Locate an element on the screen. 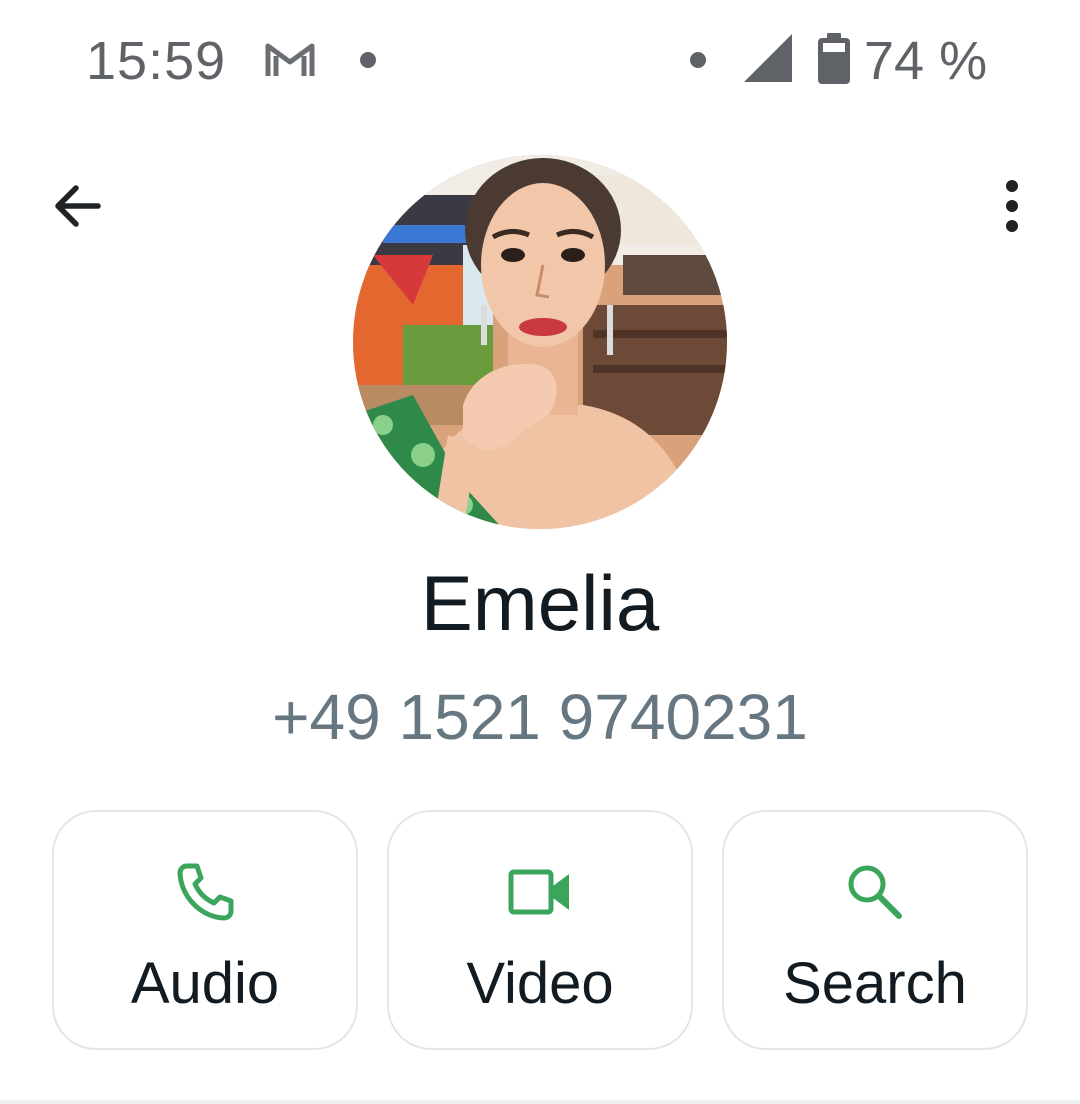  back-button is located at coordinates (76, 206).